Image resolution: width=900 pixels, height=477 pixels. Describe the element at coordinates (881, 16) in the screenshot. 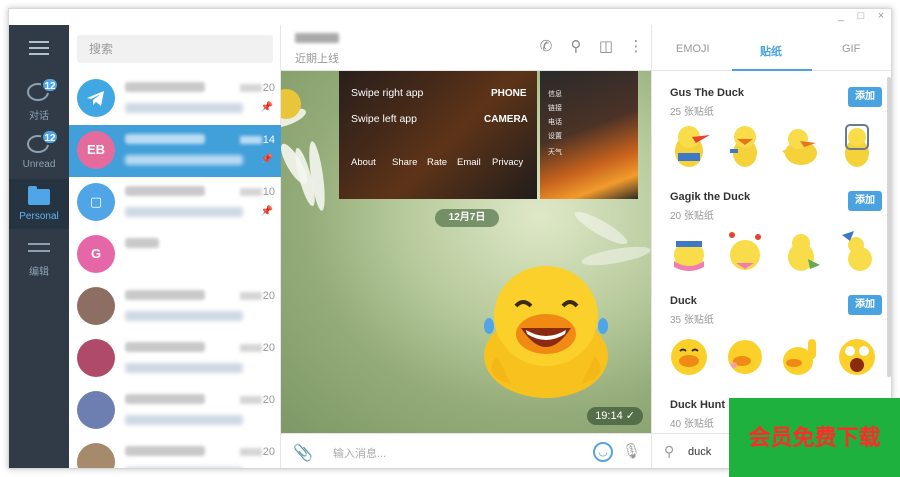

I see `close-button: ×` at that location.